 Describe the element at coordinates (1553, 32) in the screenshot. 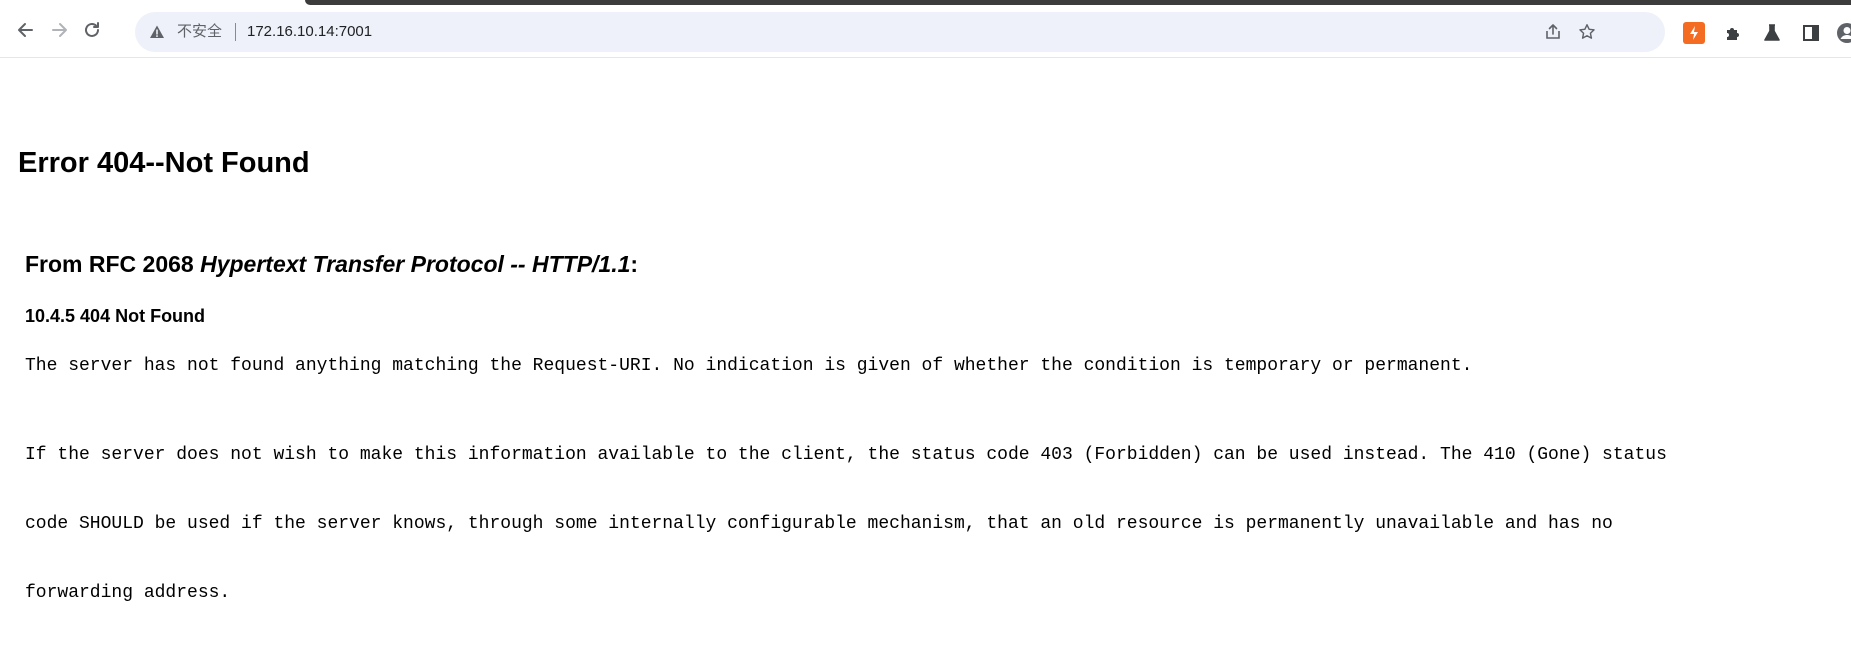

I see `share-icon` at that location.